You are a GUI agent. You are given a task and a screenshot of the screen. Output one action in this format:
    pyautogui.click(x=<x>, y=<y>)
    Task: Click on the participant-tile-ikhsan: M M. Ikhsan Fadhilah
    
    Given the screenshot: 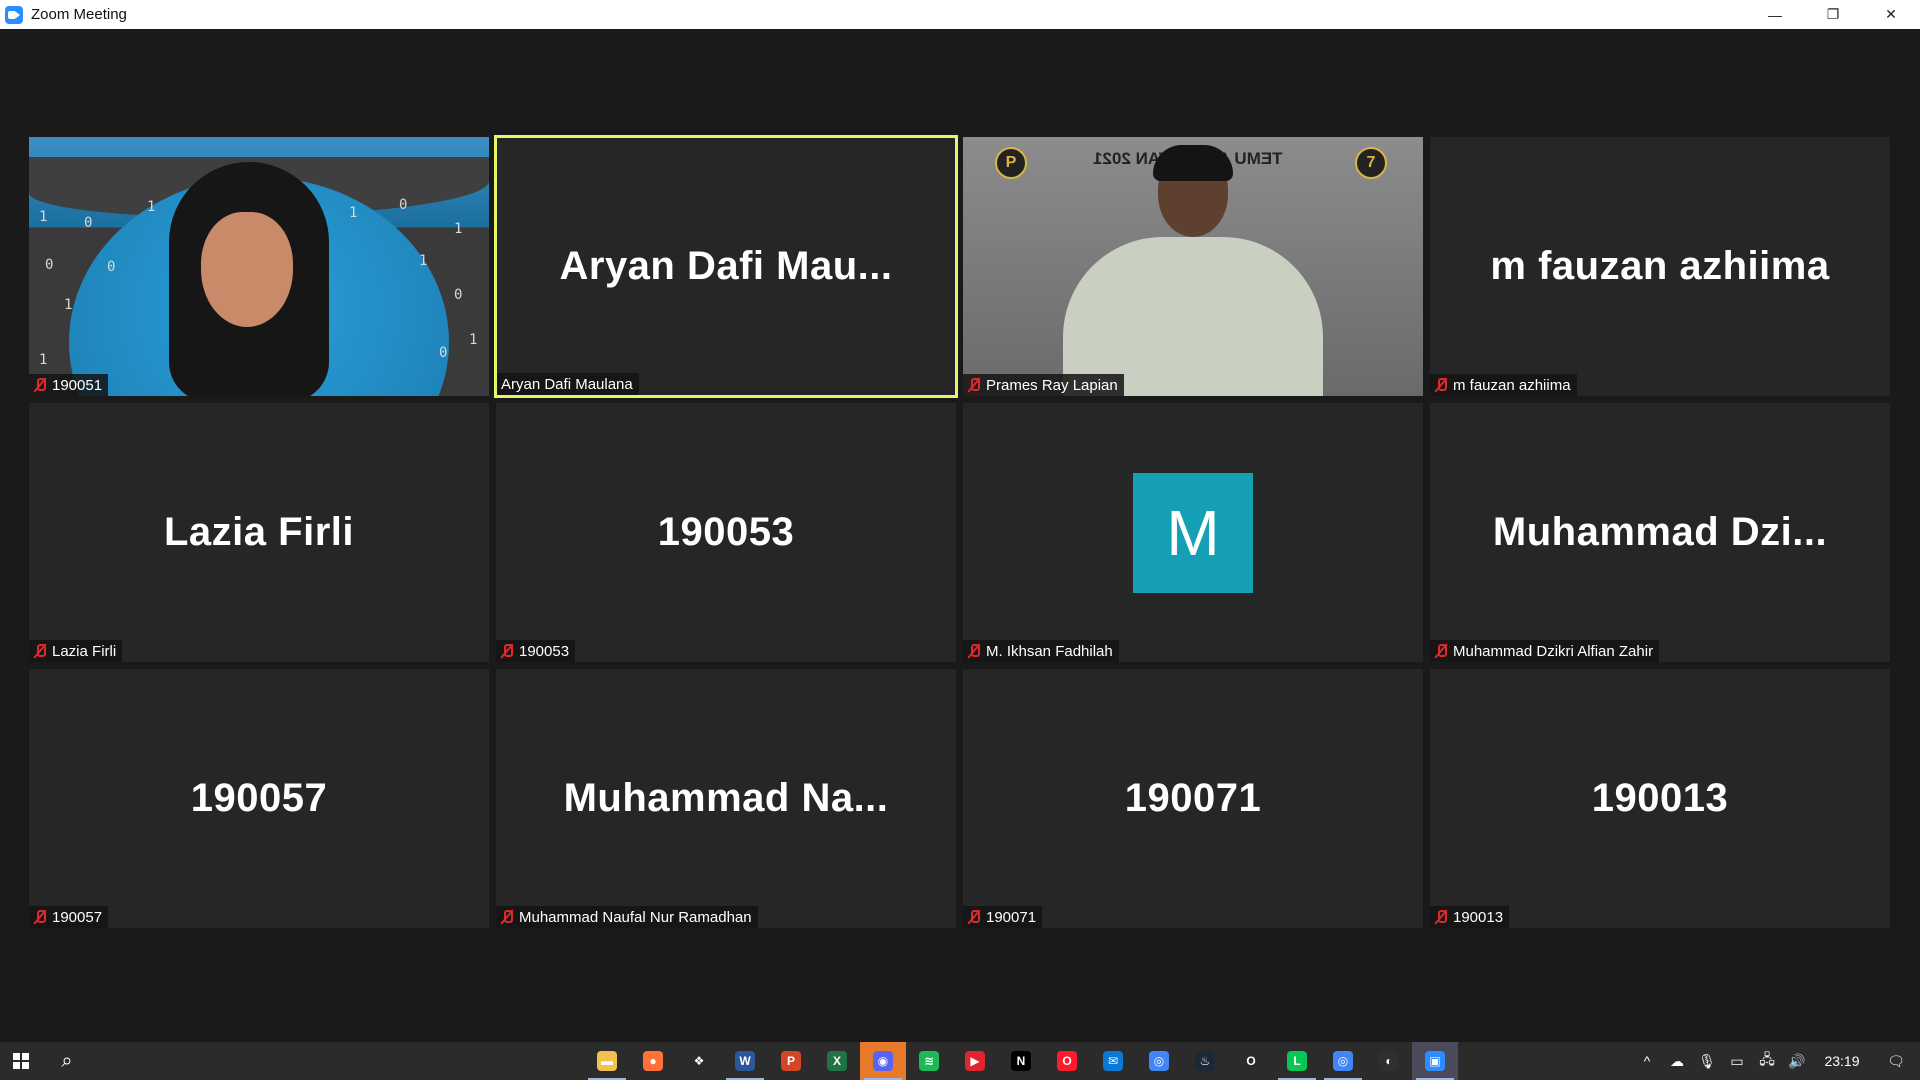 What is the action you would take?
    pyautogui.click(x=1193, y=532)
    